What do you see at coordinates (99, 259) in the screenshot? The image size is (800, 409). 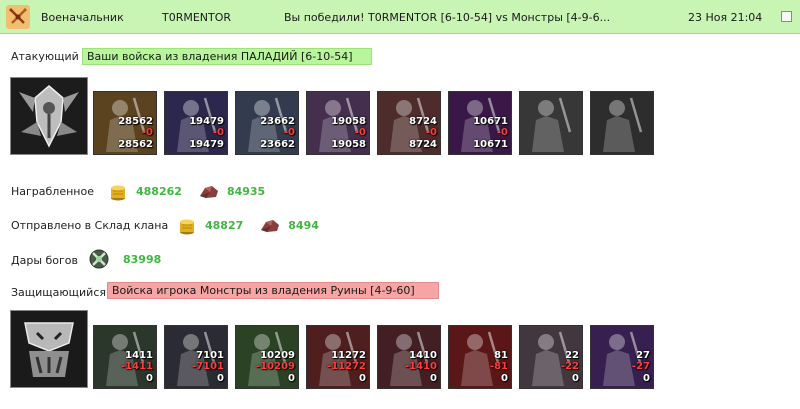 I see `gift-orb-icon` at bounding box center [99, 259].